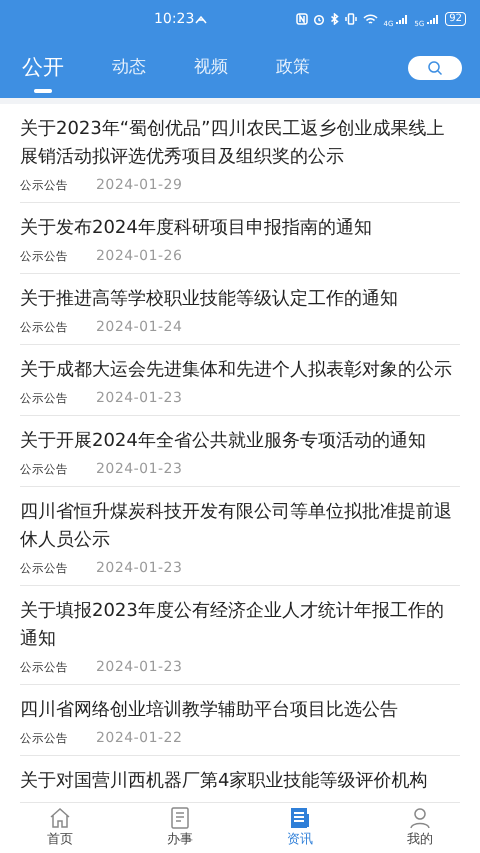 The image size is (480, 853). What do you see at coordinates (139, 327) in the screenshot?
I see `date-text: 2024-01-24` at bounding box center [139, 327].